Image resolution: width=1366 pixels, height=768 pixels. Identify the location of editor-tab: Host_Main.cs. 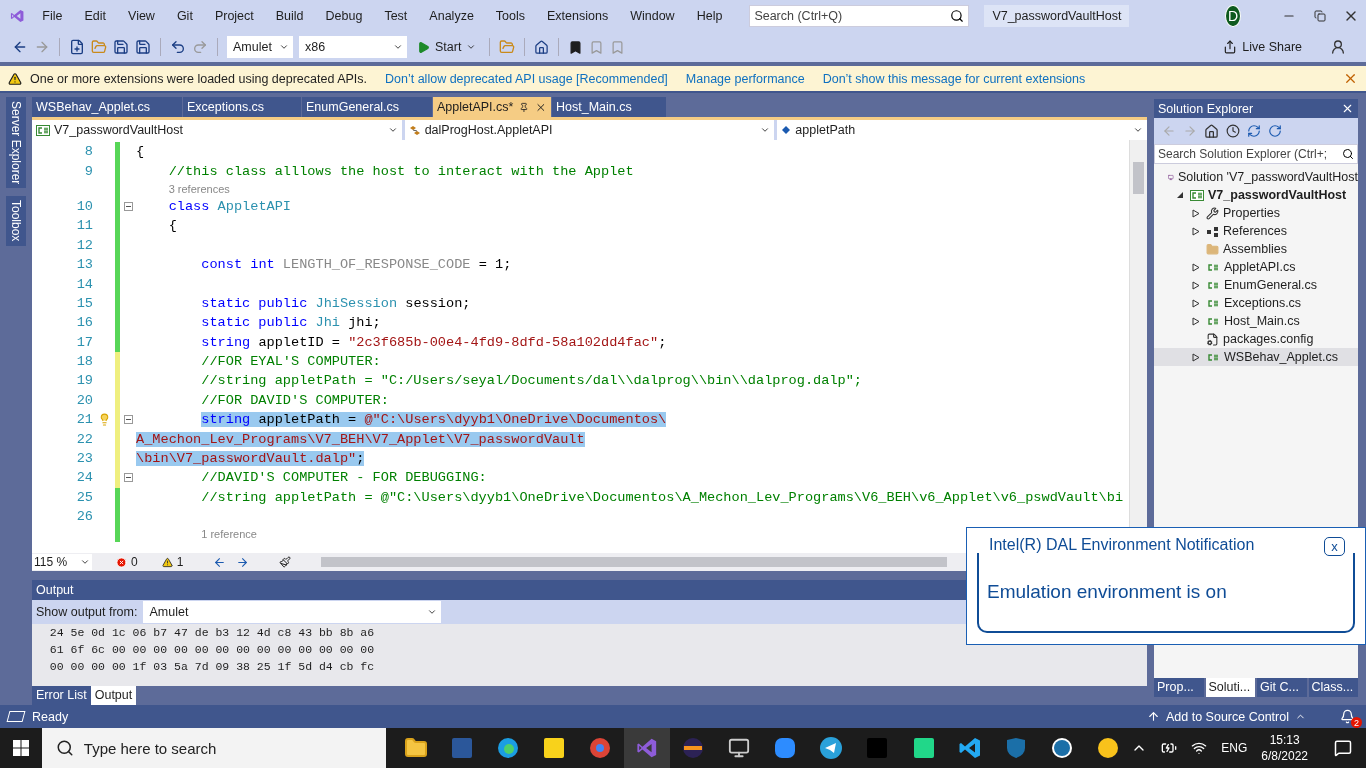
(609, 107).